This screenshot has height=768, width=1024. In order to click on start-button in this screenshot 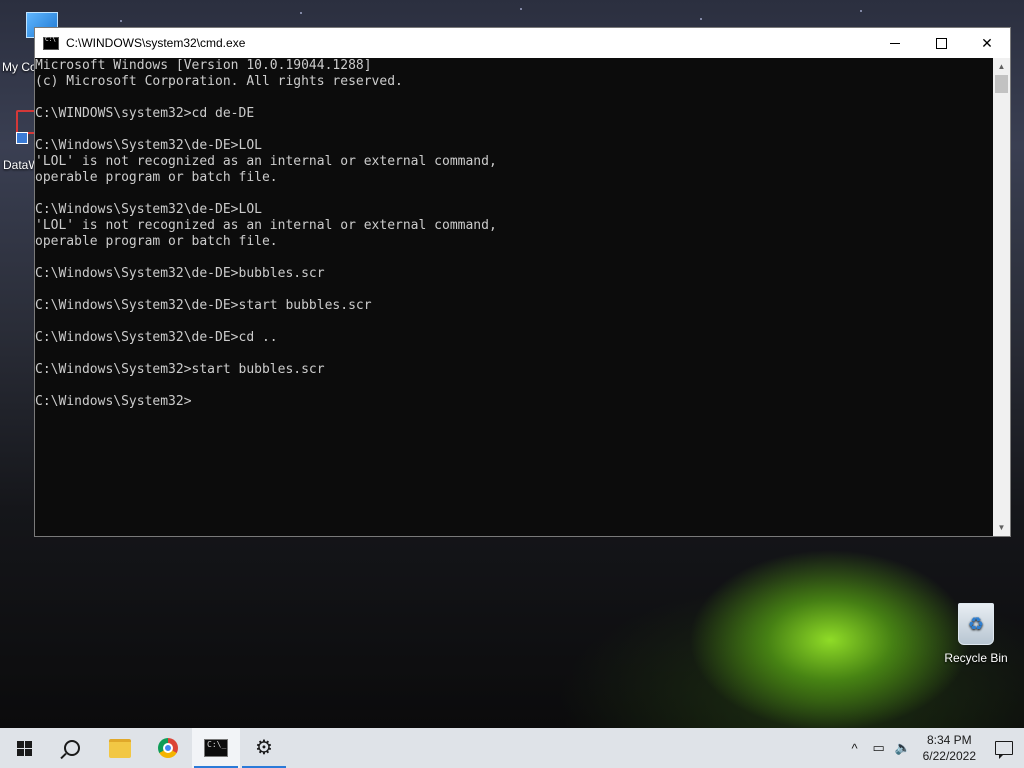, I will do `click(24, 748)`.